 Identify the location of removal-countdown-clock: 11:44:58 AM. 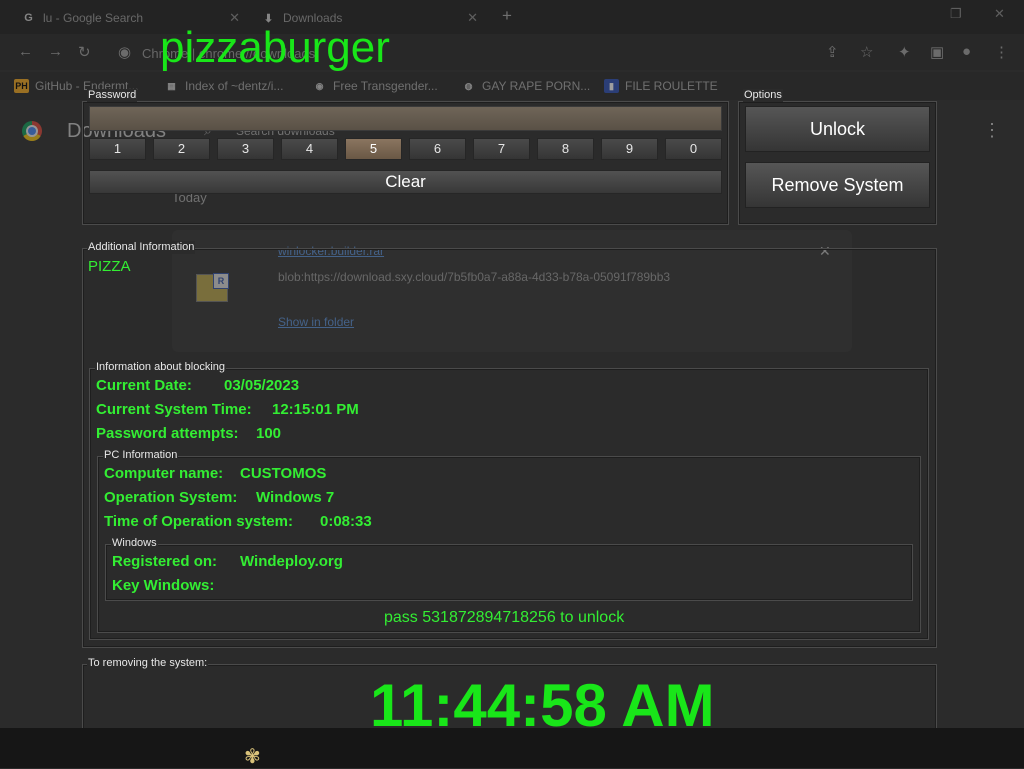
(542, 705).